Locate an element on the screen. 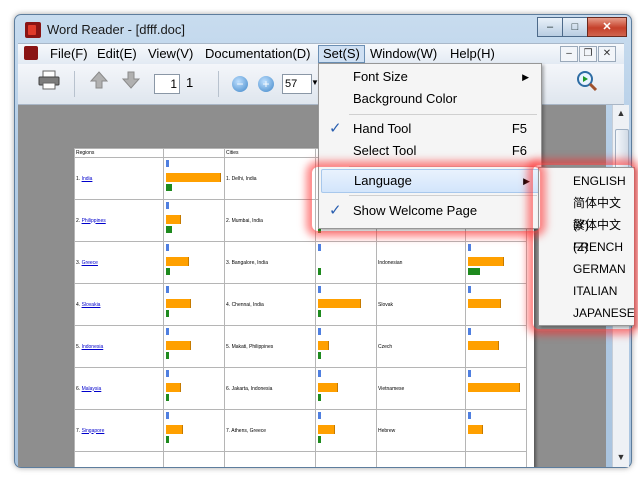 The image size is (638, 481). lang-cell: Hebrew is located at coordinates (421, 430).